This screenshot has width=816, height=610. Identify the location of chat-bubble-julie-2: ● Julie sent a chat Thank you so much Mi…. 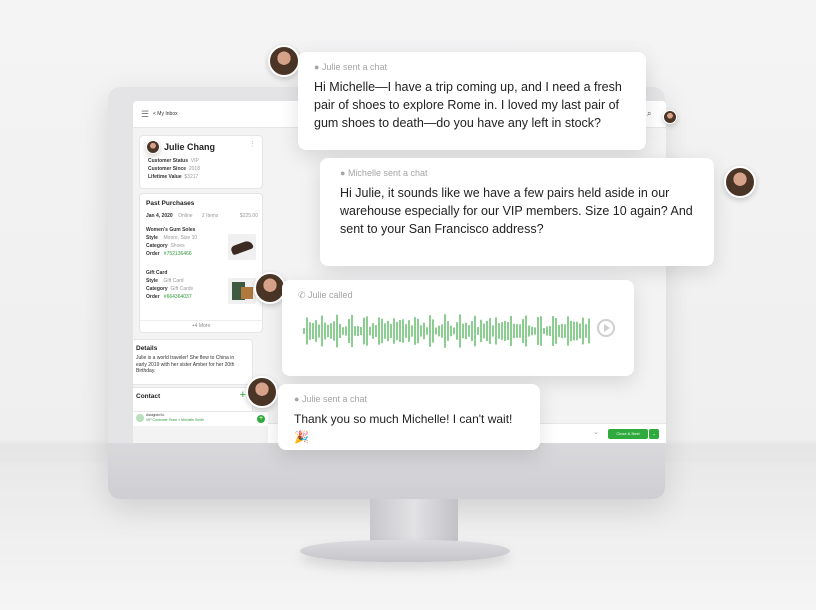
(409, 417).